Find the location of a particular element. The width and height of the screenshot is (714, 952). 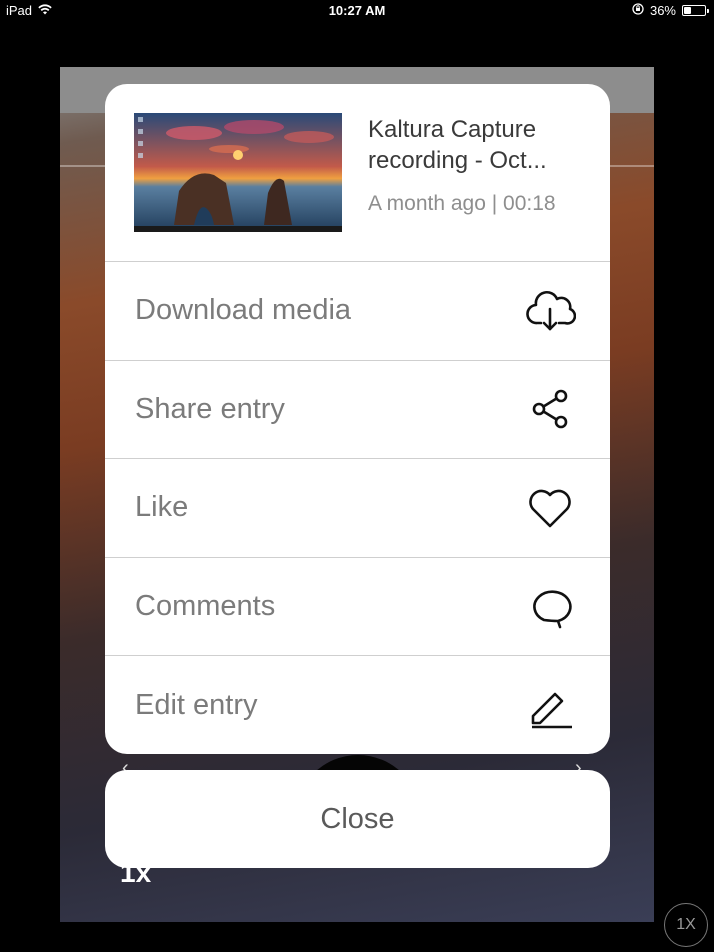

battery-fill is located at coordinates (688, 10).